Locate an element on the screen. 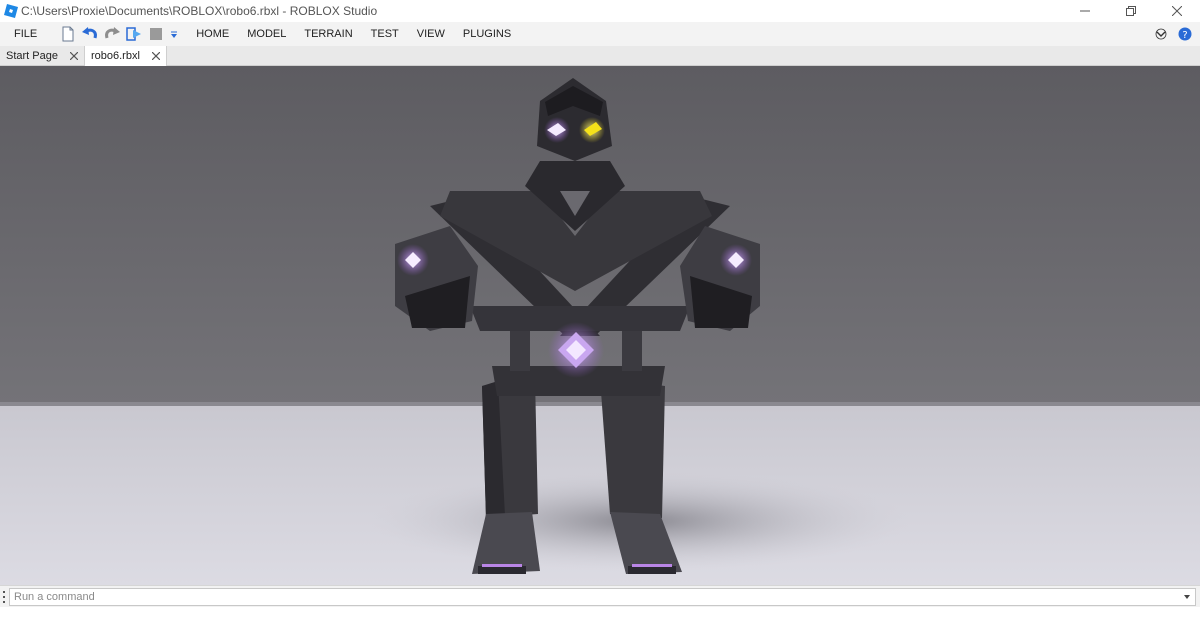  menu-view: VIEW is located at coordinates (431, 34).